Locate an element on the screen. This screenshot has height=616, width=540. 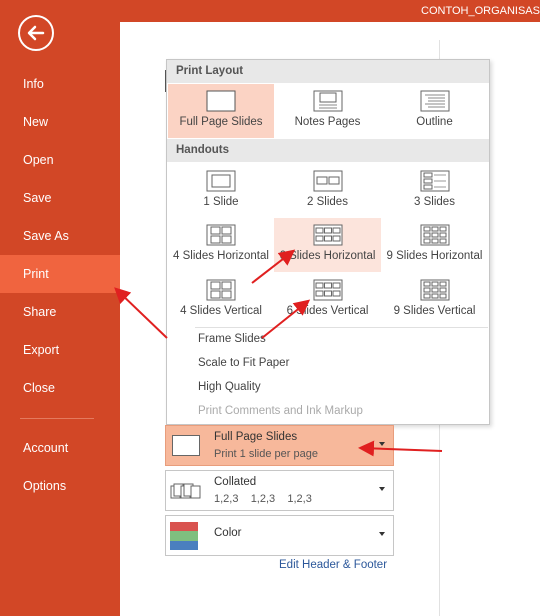
color-setting: Color is located at coordinates (279, 535).